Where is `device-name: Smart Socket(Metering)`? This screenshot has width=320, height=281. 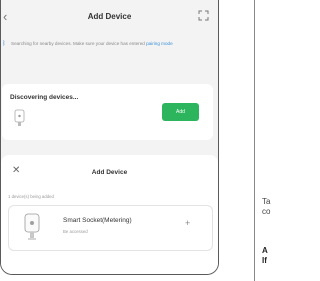
device-name: Smart Socket(Metering) is located at coordinates (97, 220).